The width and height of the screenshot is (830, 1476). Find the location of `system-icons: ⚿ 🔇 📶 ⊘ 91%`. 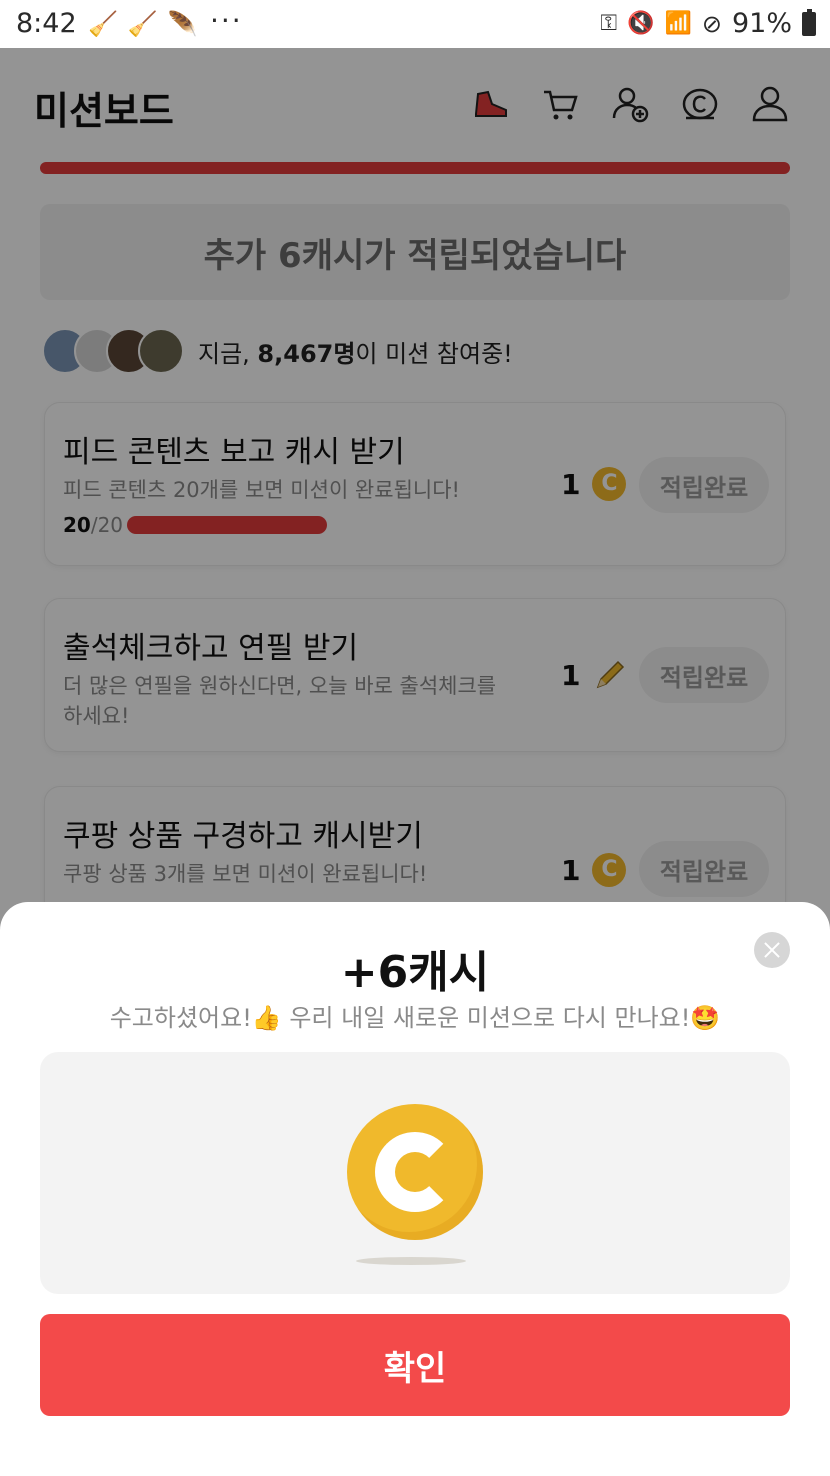

system-icons: ⚿ 🔇 📶 ⊘ 91% is located at coordinates (708, 23).